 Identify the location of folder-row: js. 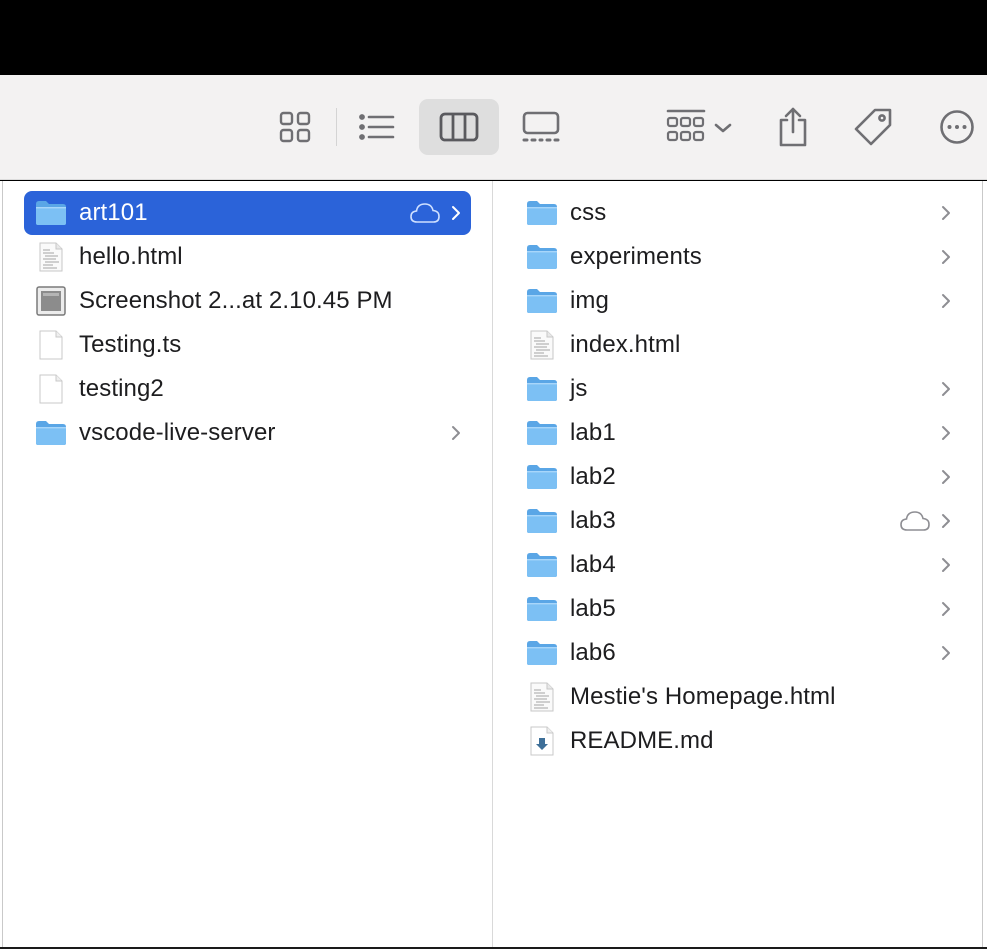
(738, 389).